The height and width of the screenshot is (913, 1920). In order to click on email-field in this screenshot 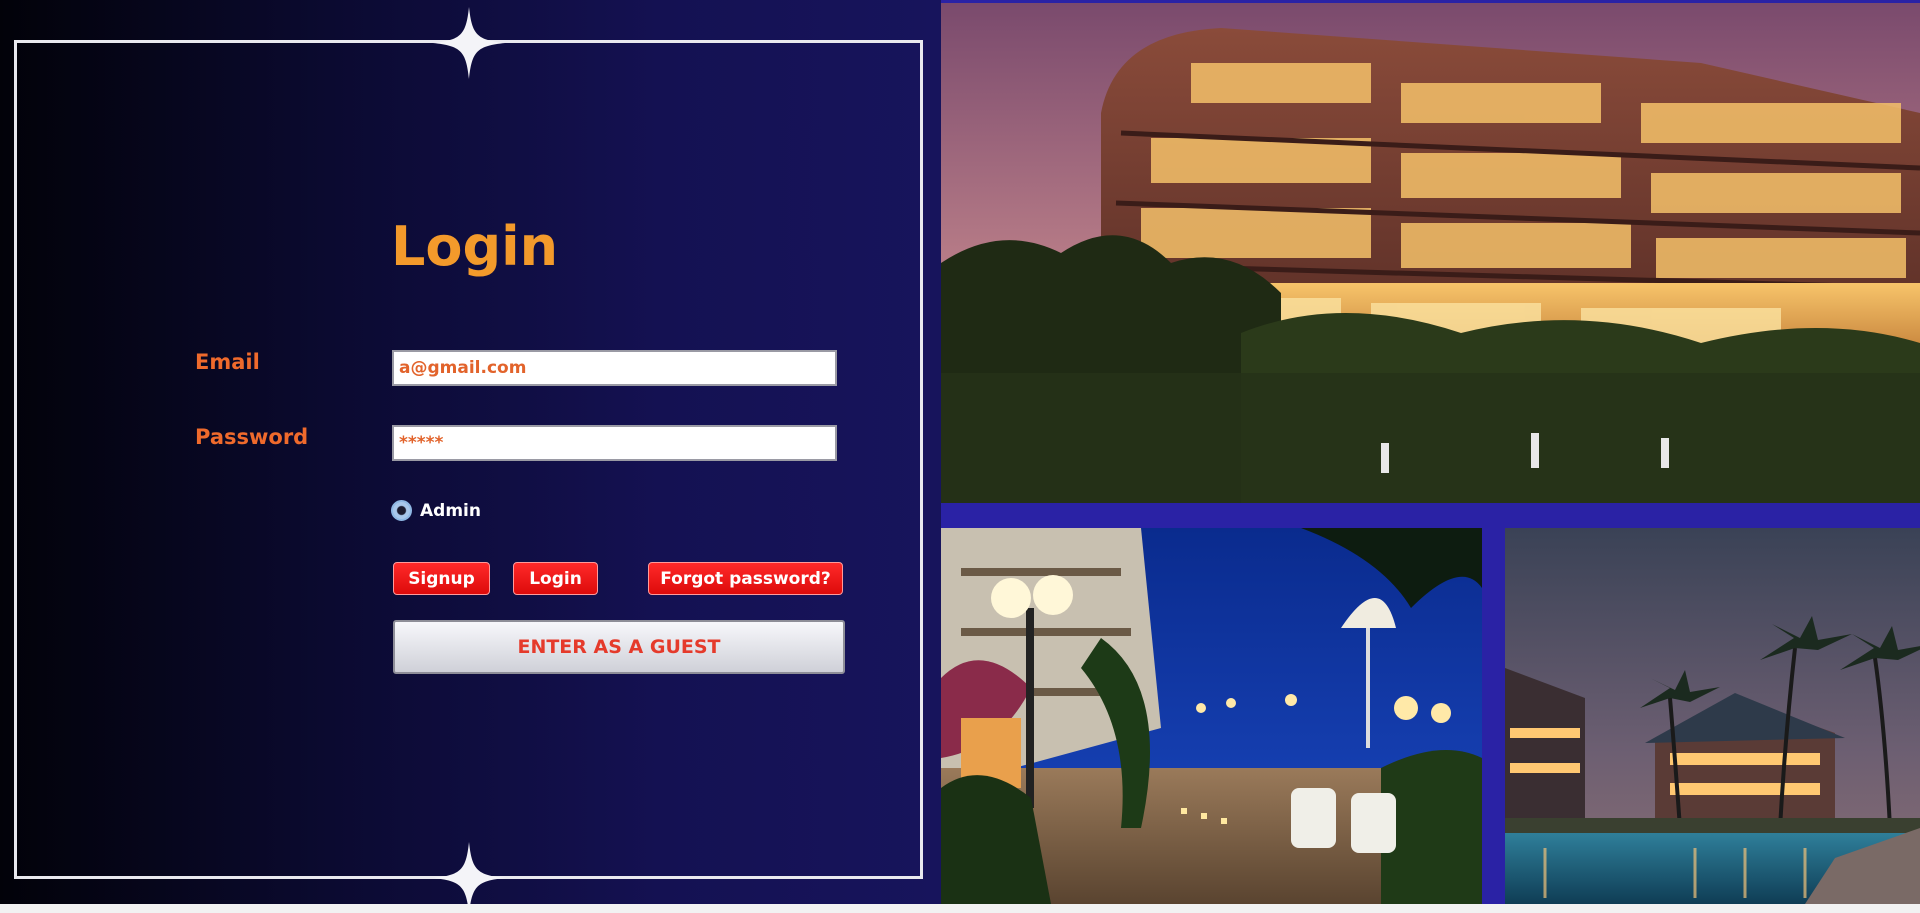, I will do `click(614, 368)`.